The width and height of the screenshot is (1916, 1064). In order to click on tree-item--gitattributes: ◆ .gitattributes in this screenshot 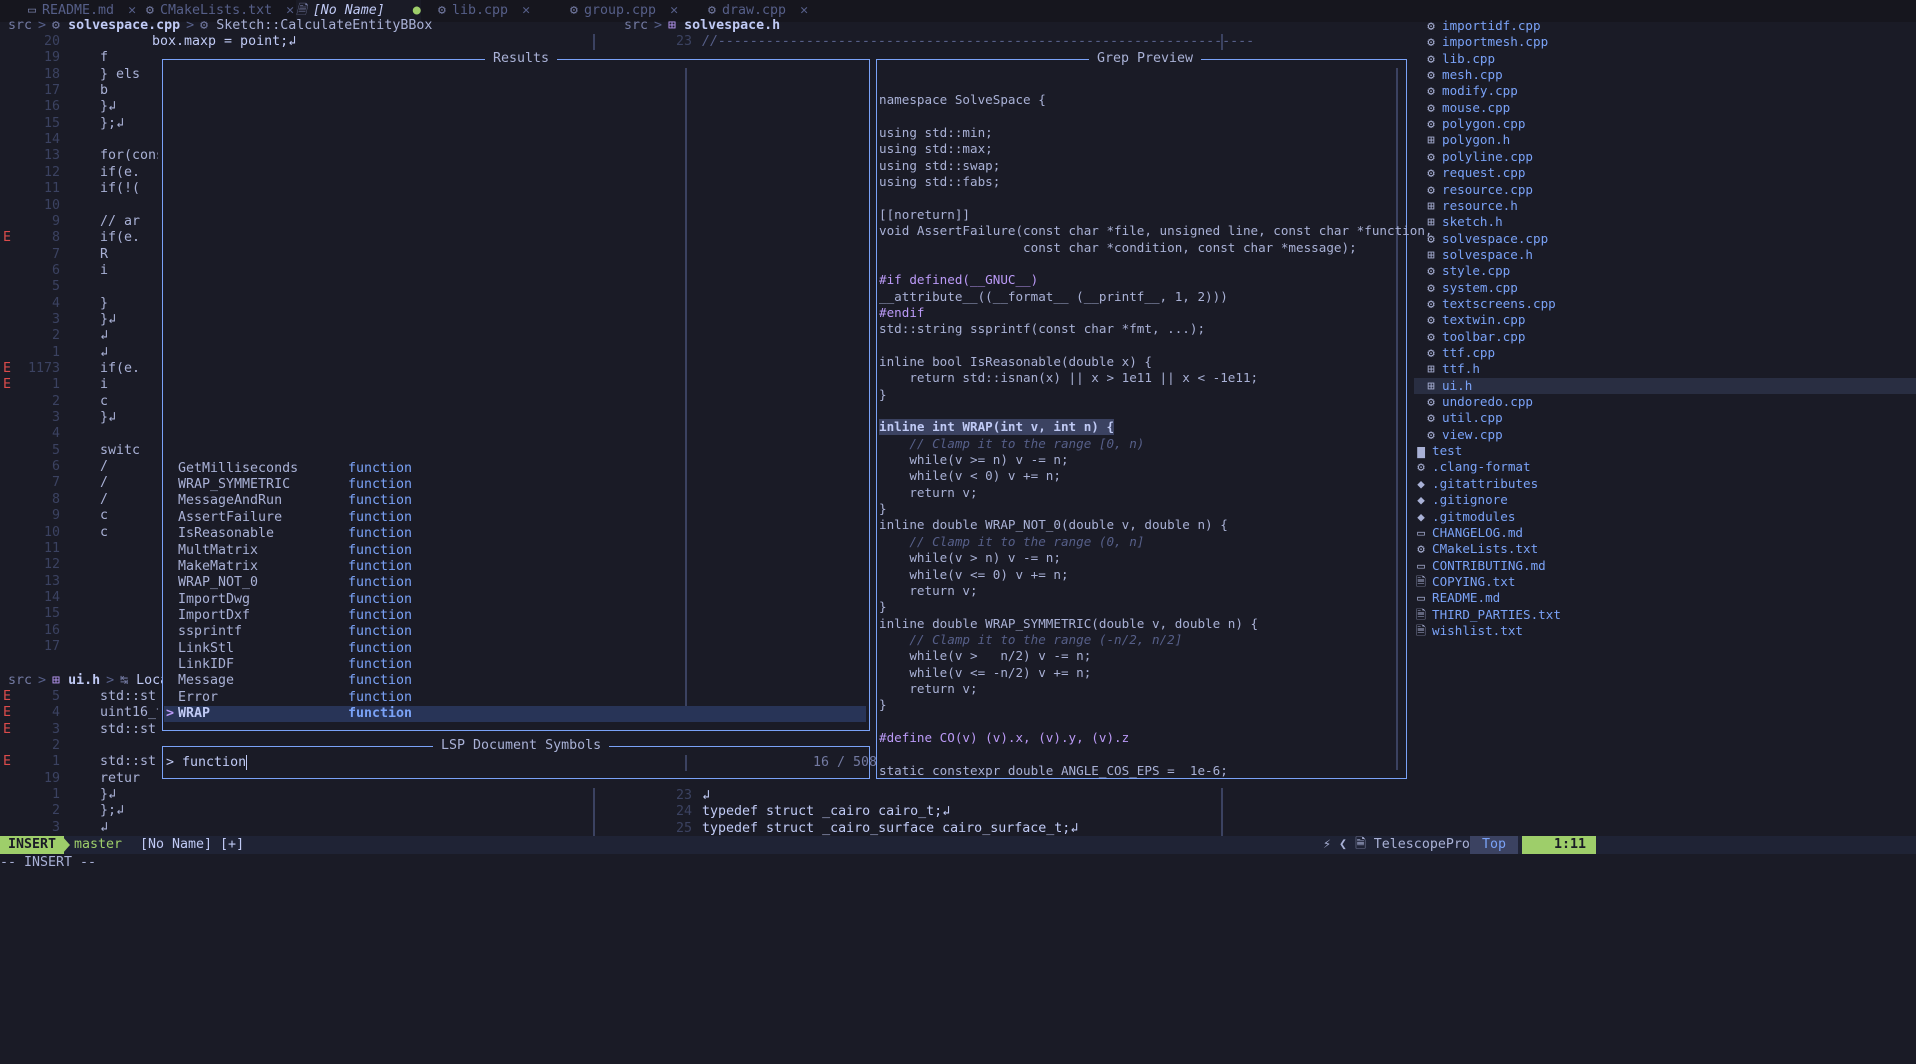, I will do `click(1665, 484)`.